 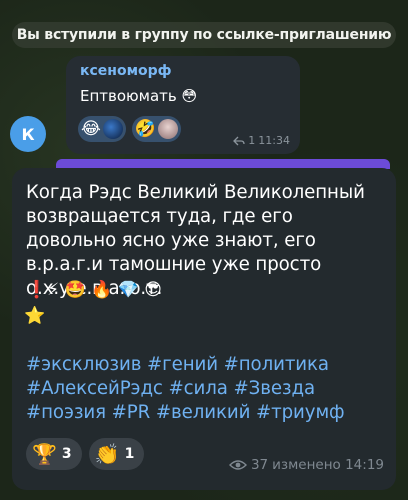 I want to click on rofl-emoji-icon: 🤣, so click(x=145, y=128).